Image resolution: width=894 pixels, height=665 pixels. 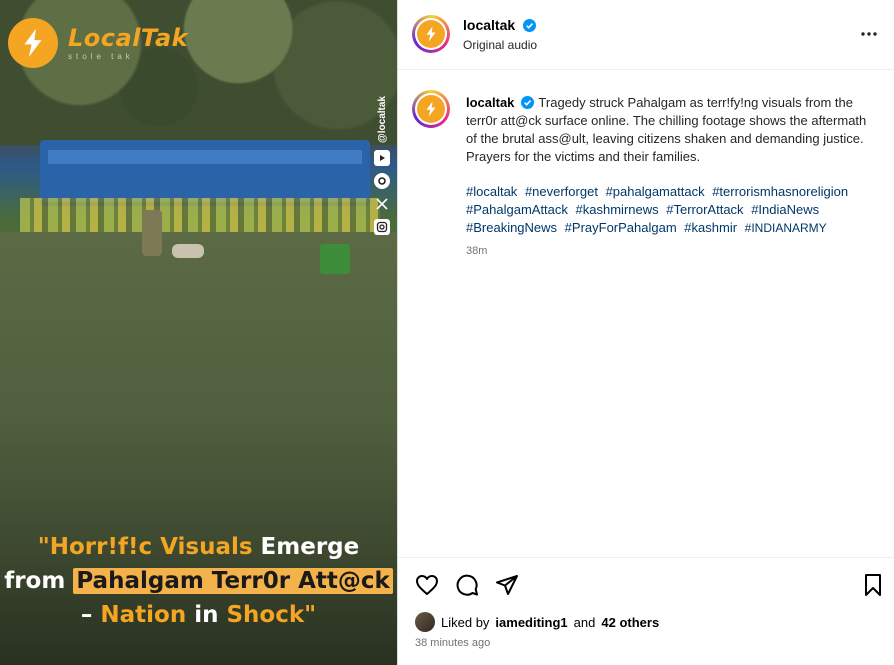 What do you see at coordinates (101, 56) in the screenshot?
I see `brand-tagline: stole tak` at bounding box center [101, 56].